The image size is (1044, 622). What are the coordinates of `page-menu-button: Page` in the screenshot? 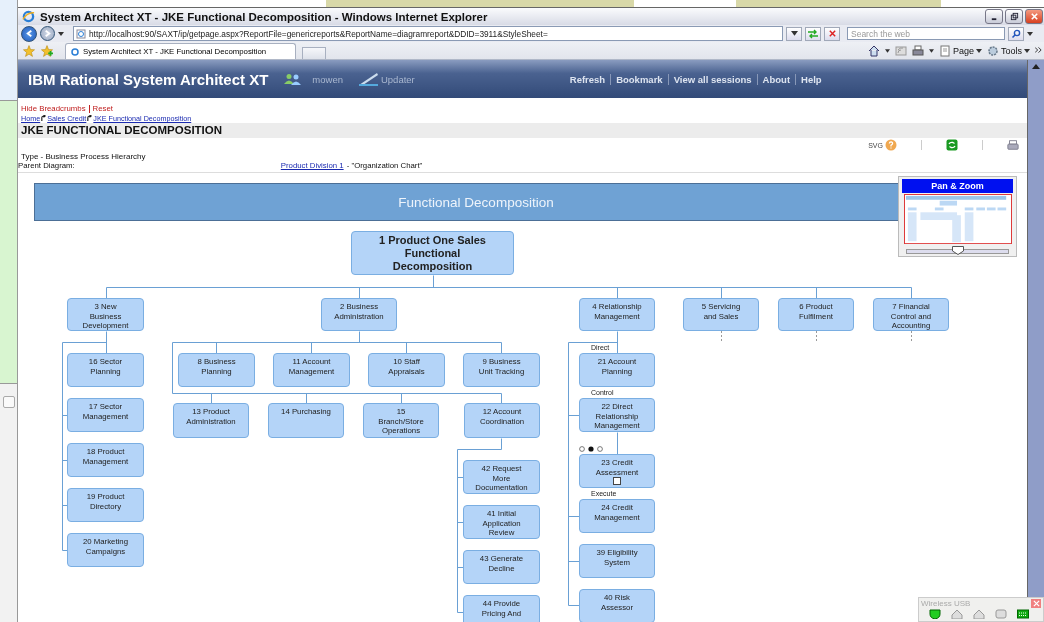 It's located at (960, 50).